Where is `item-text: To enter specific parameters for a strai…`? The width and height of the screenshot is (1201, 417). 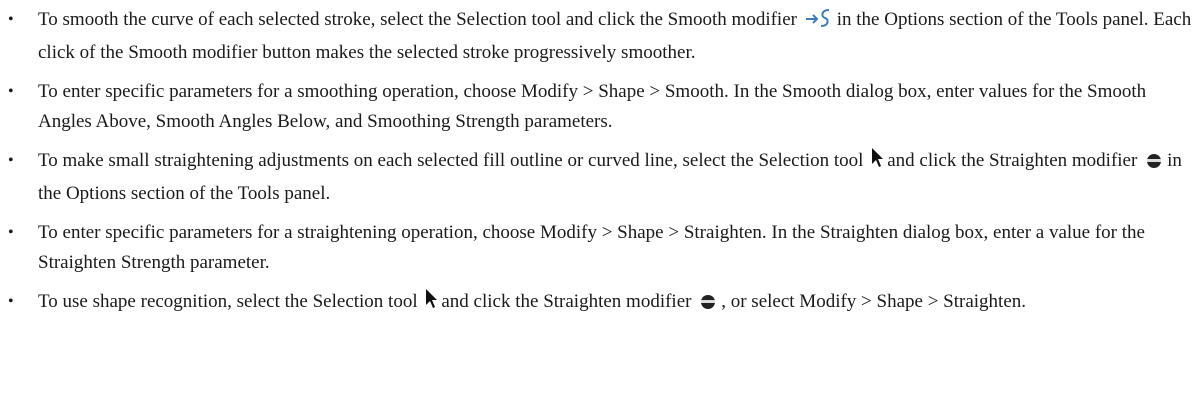
item-text: To enter specific parameters for a strai… is located at coordinates (591, 247).